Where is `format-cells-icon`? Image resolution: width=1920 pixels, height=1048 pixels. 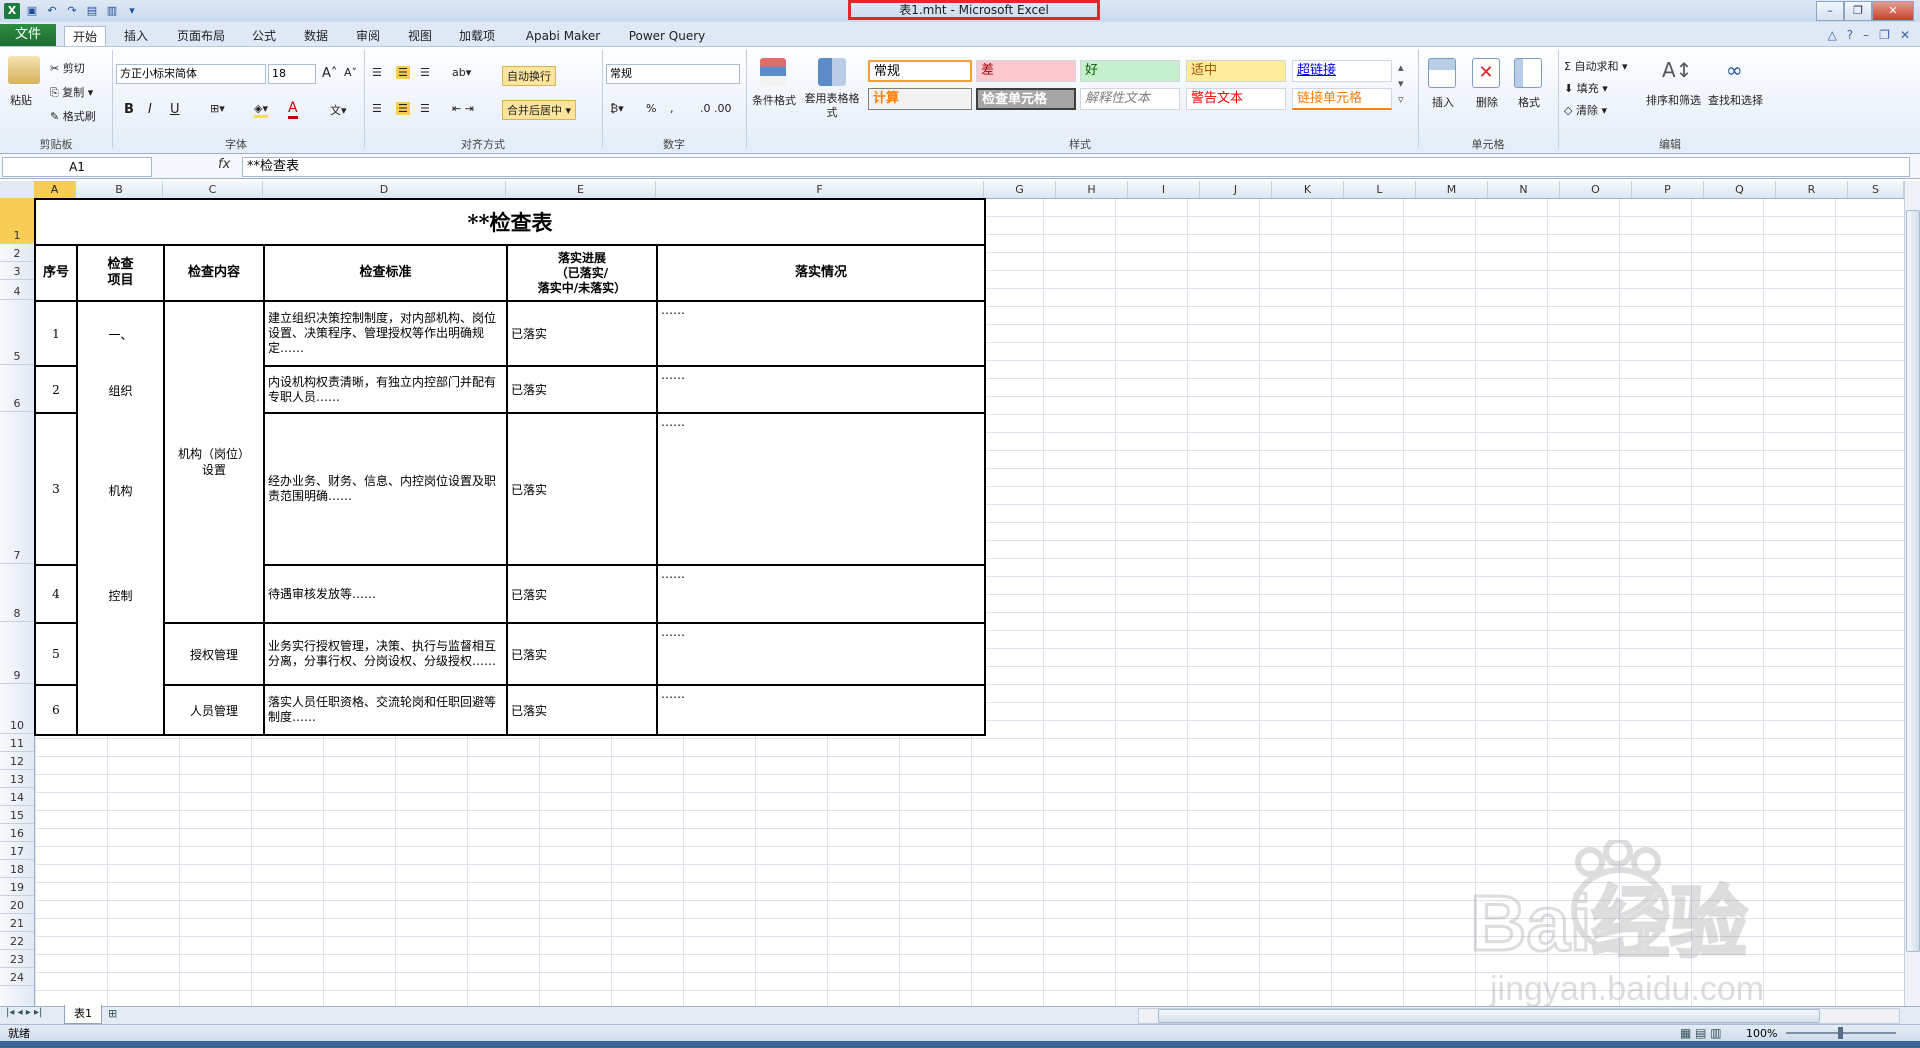
format-cells-icon is located at coordinates (1528, 73).